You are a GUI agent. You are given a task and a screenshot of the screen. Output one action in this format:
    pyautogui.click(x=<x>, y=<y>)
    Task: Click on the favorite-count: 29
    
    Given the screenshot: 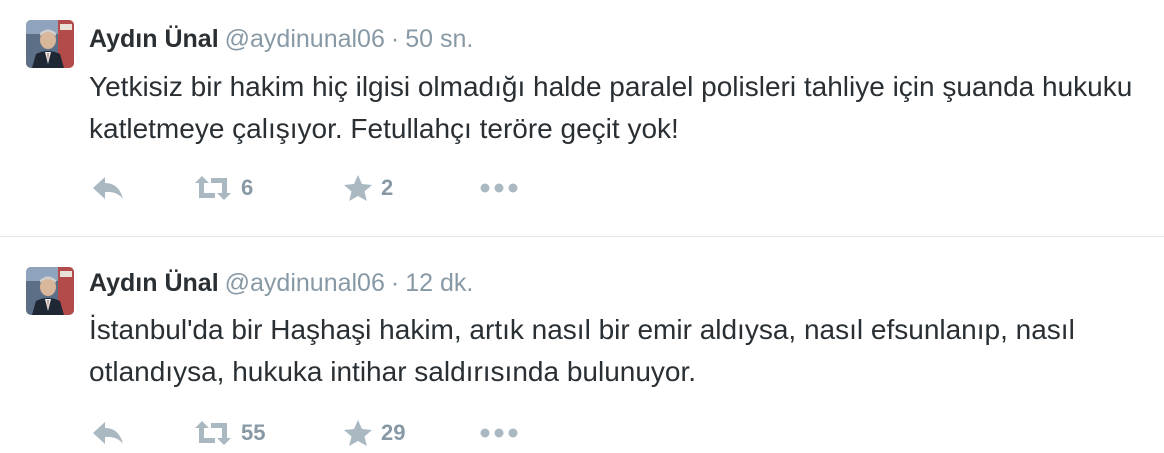 What is the action you would take?
    pyautogui.click(x=393, y=432)
    